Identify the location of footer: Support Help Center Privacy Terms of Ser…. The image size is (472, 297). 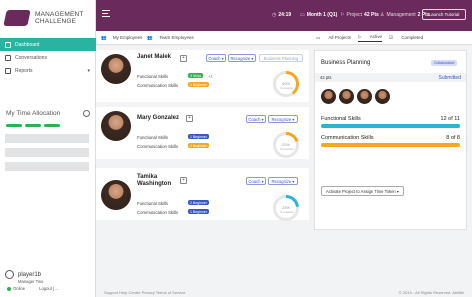
(284, 291).